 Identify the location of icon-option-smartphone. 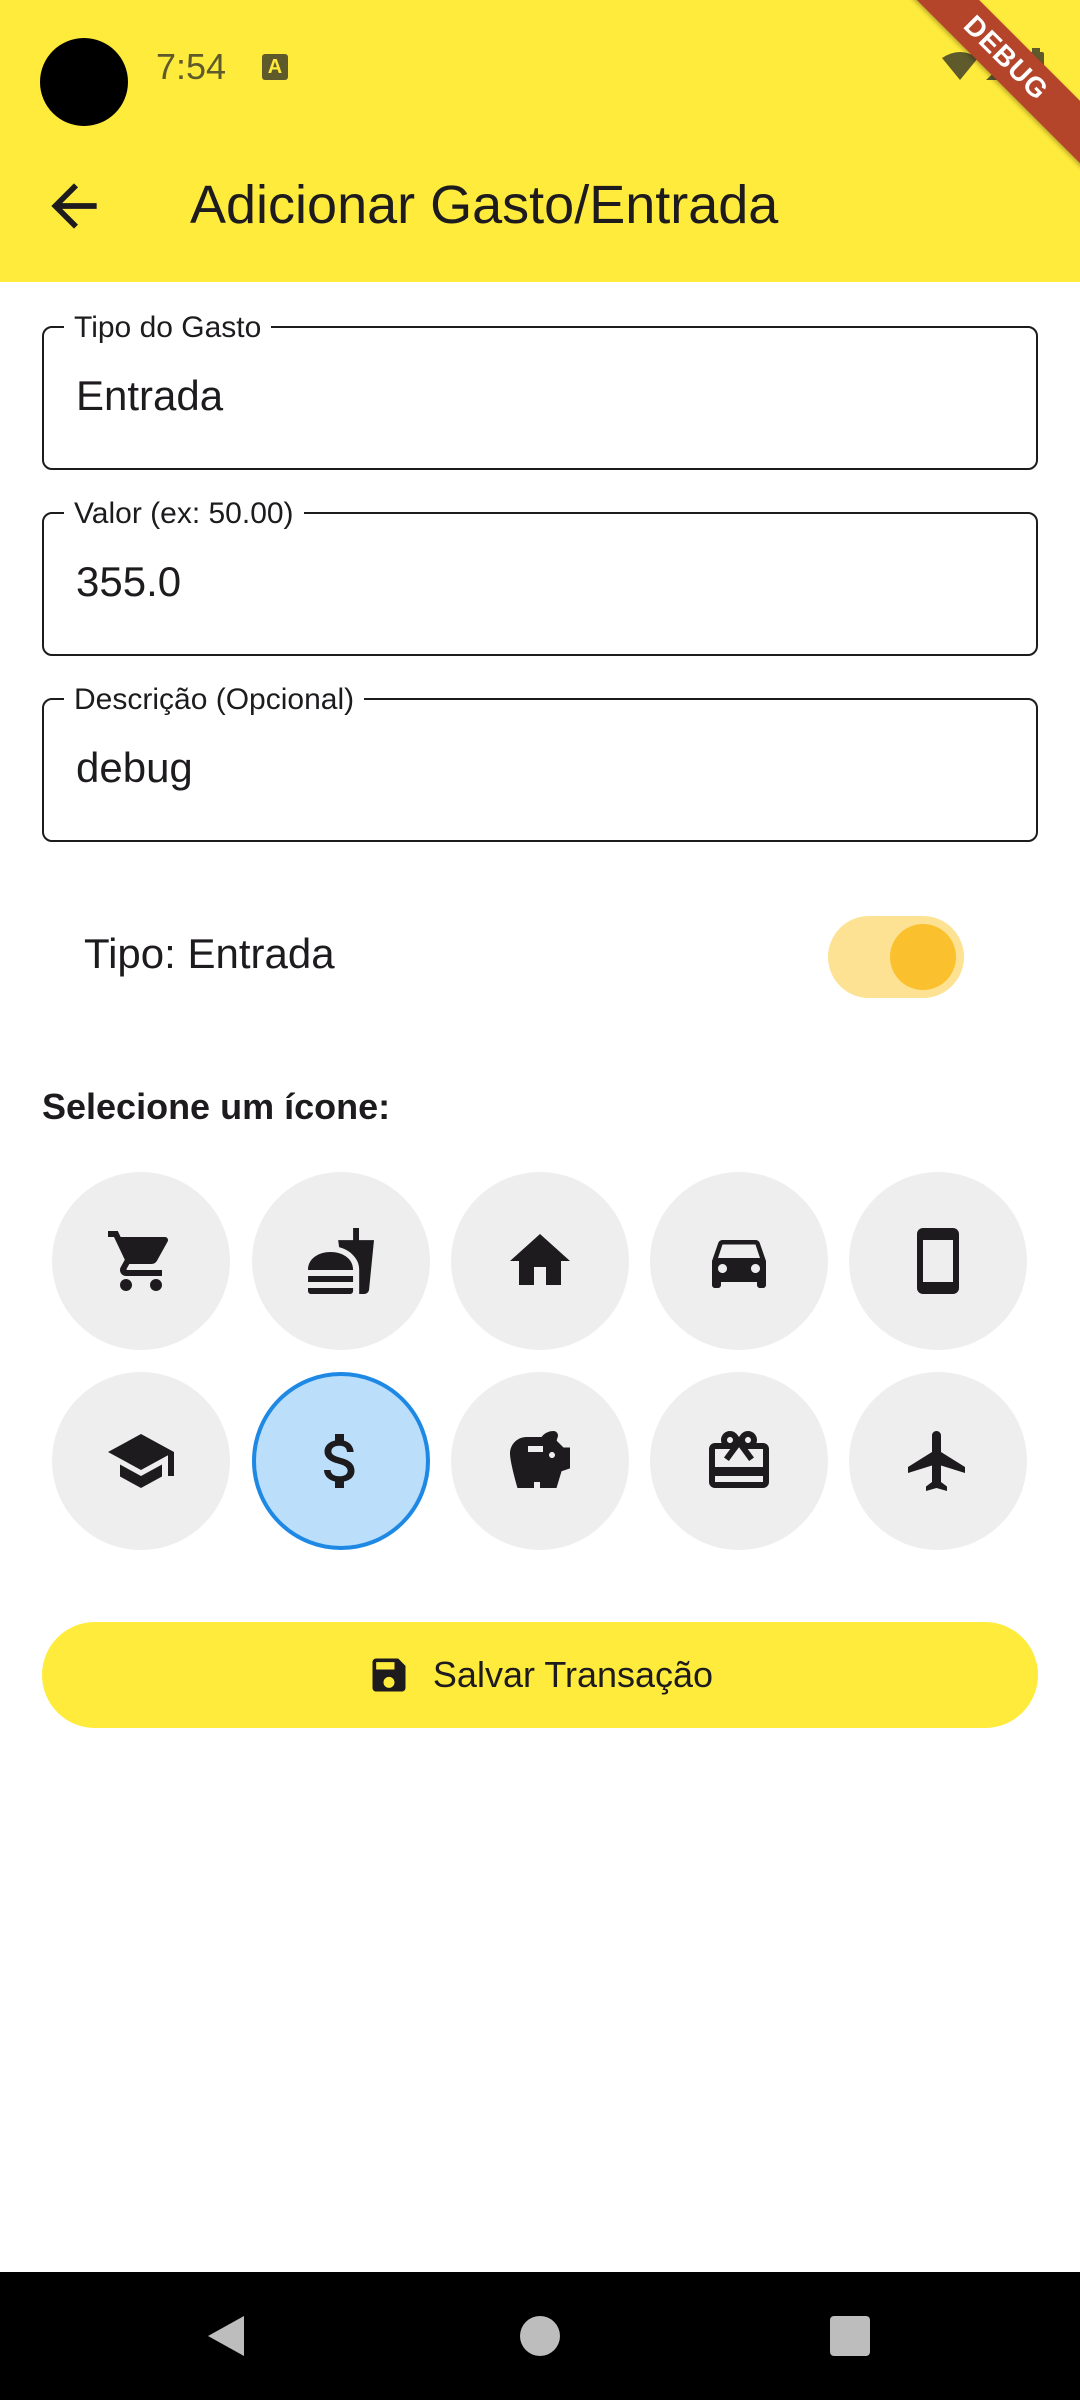
(938, 1261).